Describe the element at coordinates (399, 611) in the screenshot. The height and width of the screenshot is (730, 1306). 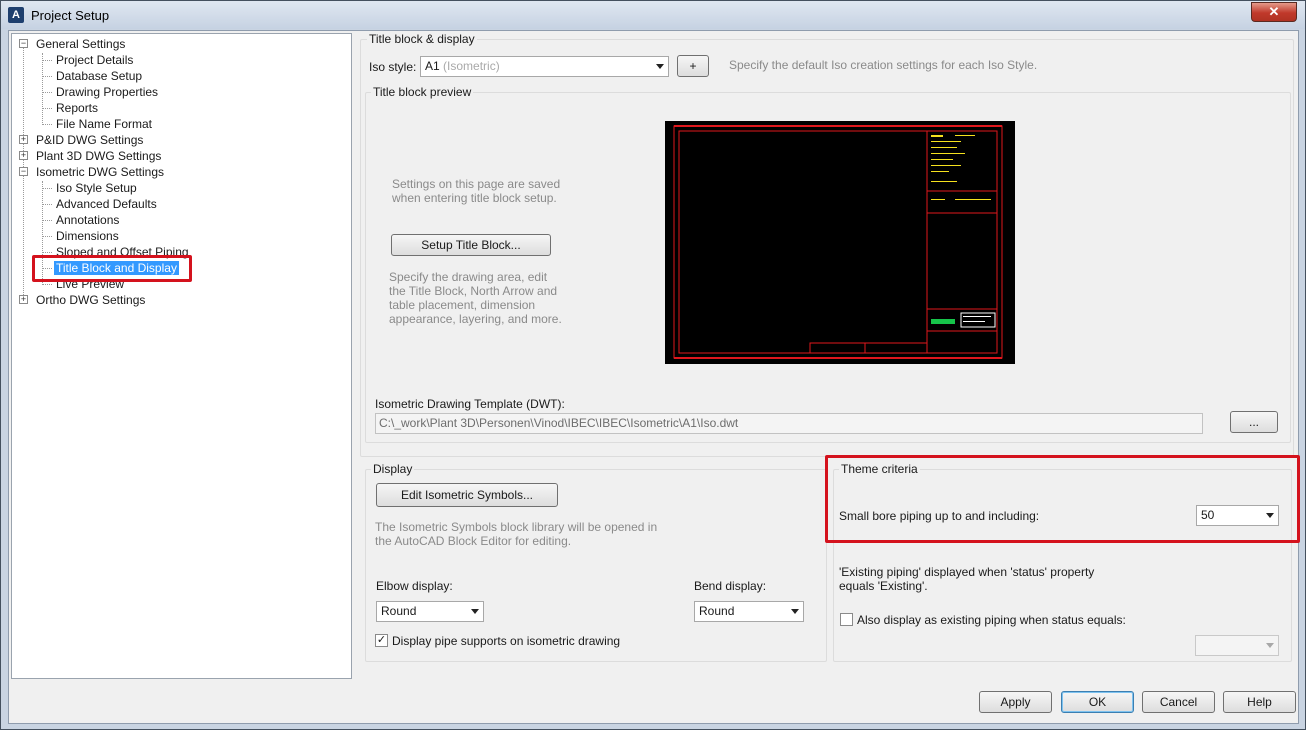
I see `elbow-display-value: Round` at that location.